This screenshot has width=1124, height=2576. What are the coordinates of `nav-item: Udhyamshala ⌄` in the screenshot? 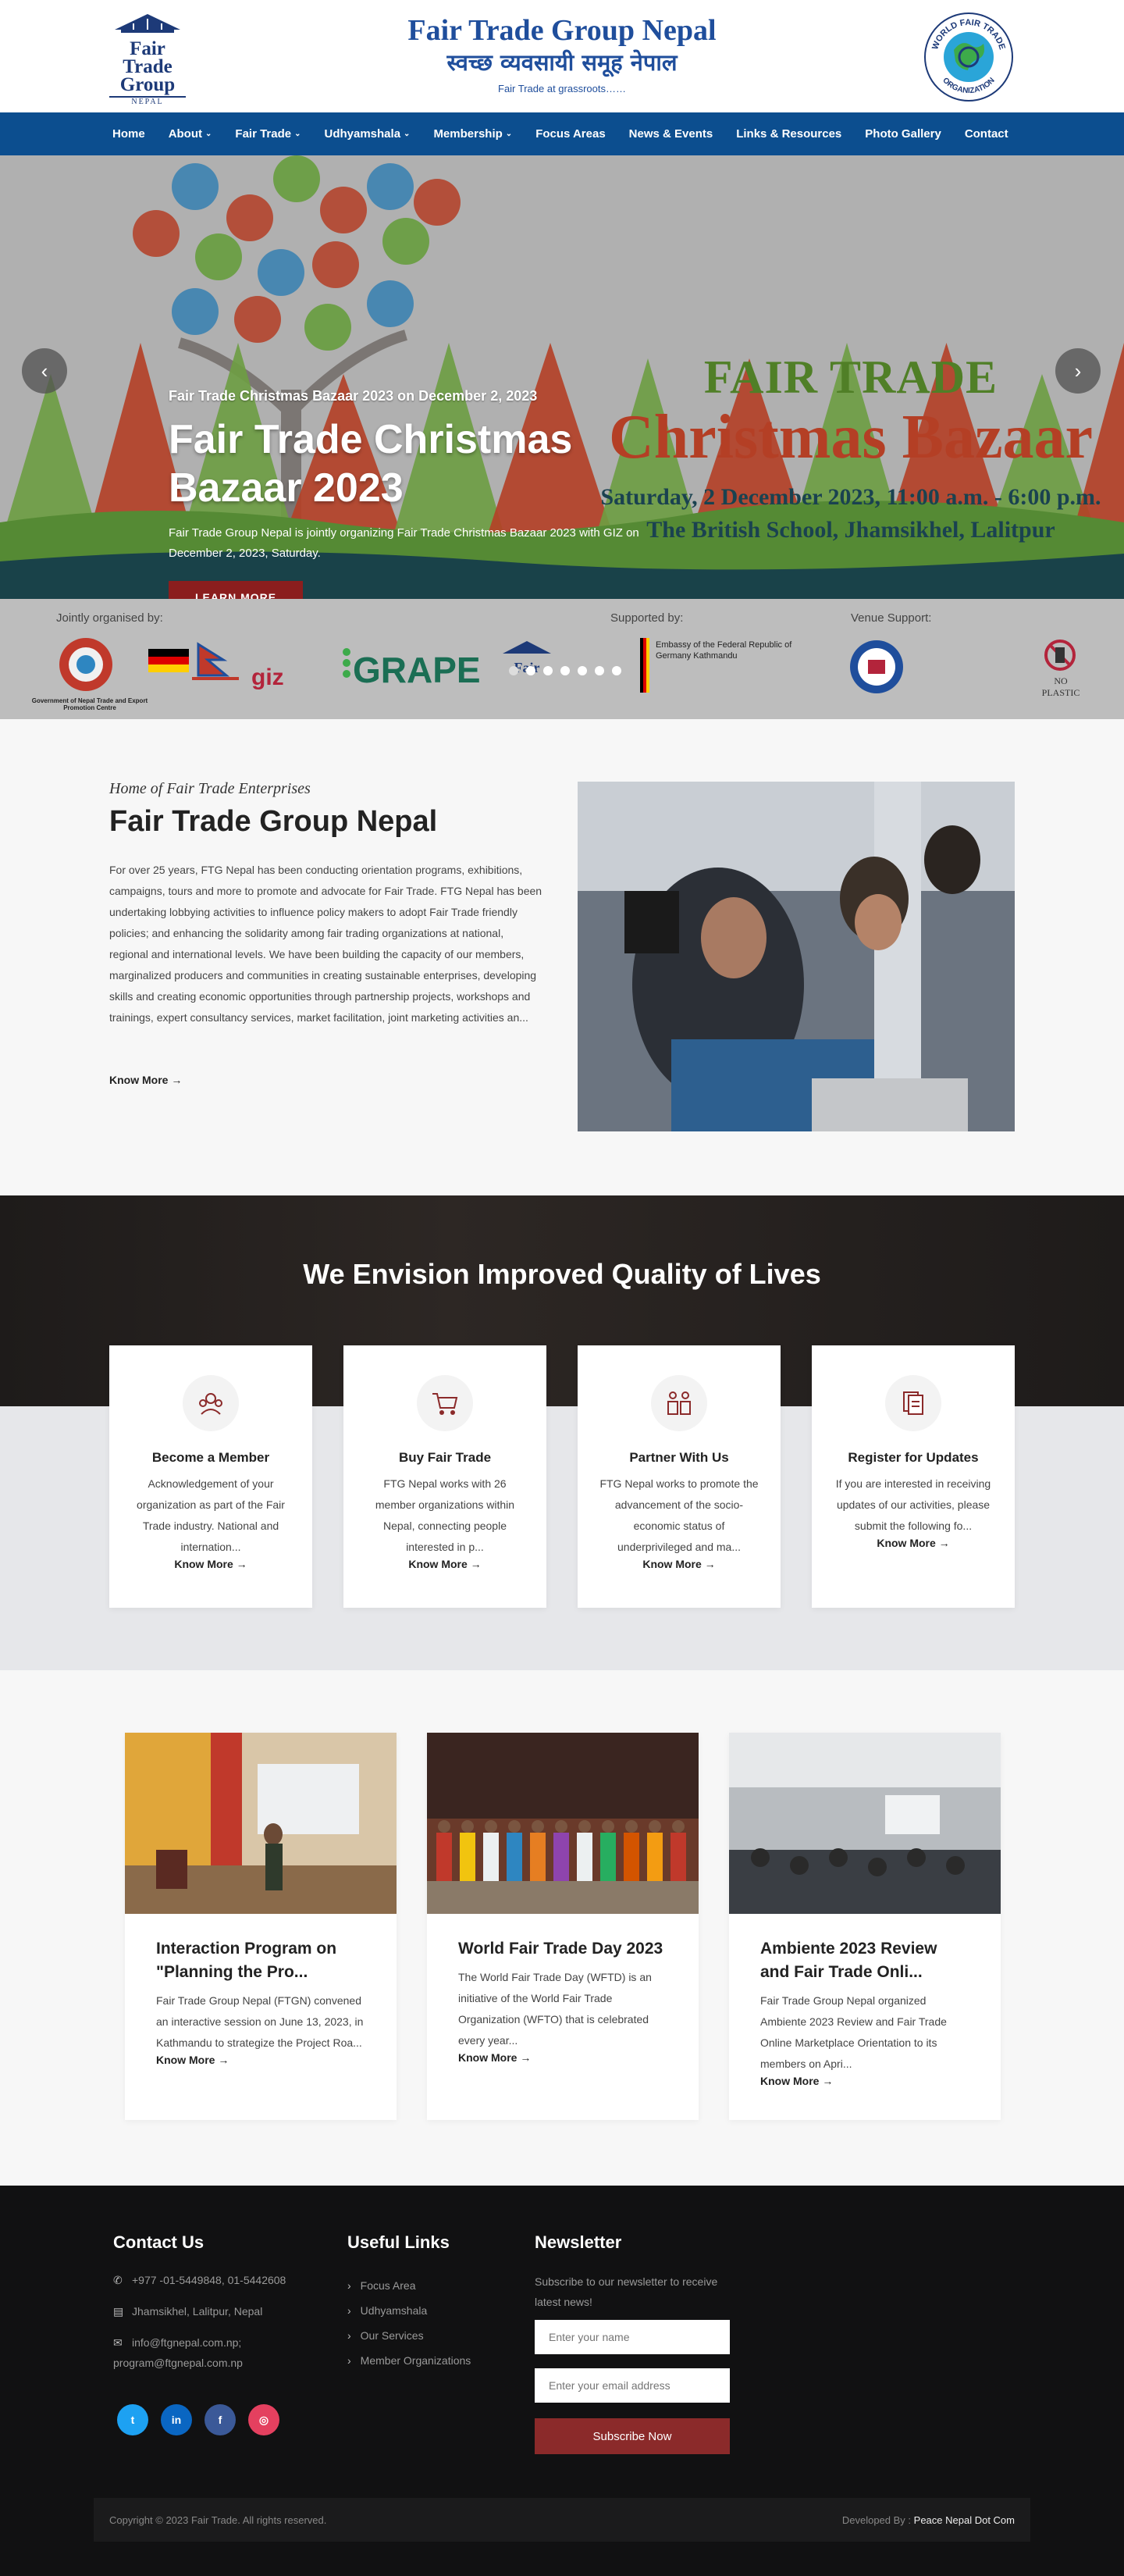 It's located at (368, 134).